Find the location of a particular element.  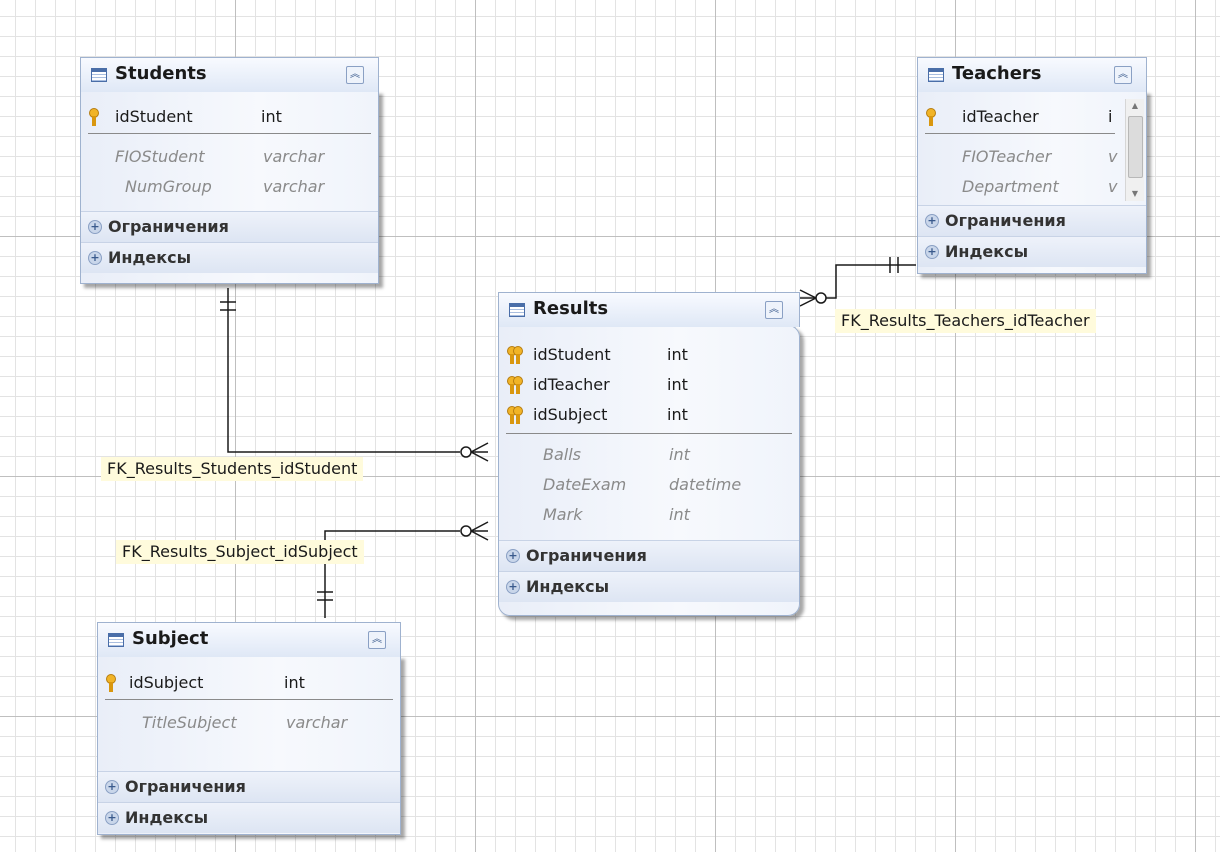

table-header: Teachers ︽ is located at coordinates (1032, 74).